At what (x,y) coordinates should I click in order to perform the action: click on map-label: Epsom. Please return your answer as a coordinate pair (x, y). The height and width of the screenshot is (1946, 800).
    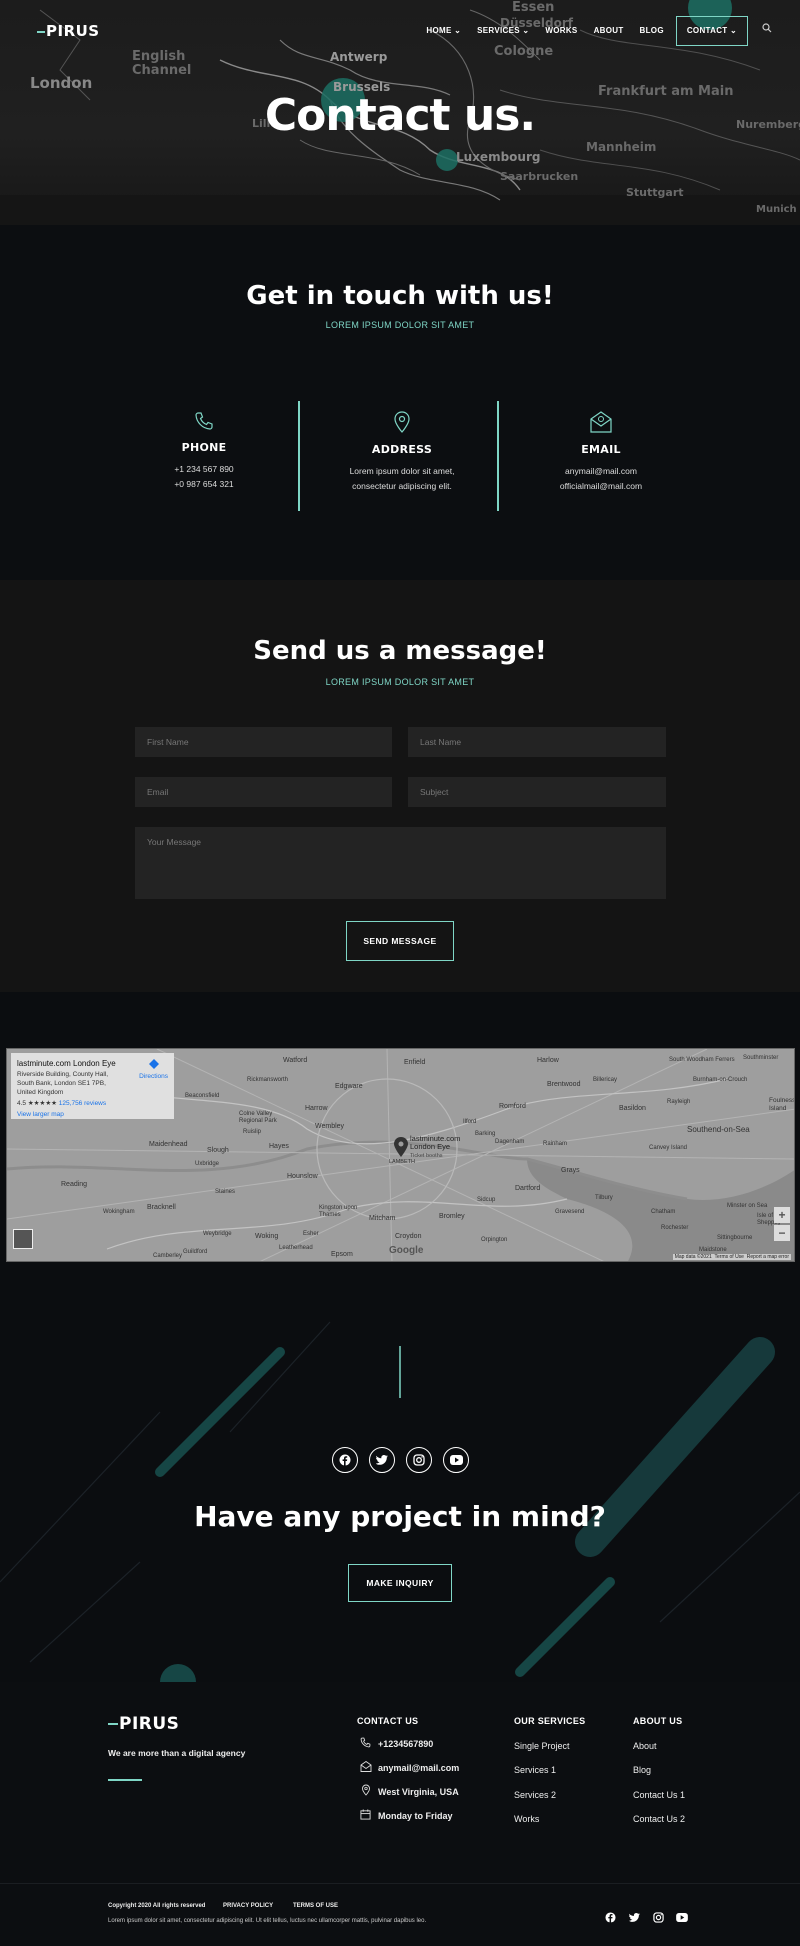
    Looking at the image, I should click on (342, 1254).